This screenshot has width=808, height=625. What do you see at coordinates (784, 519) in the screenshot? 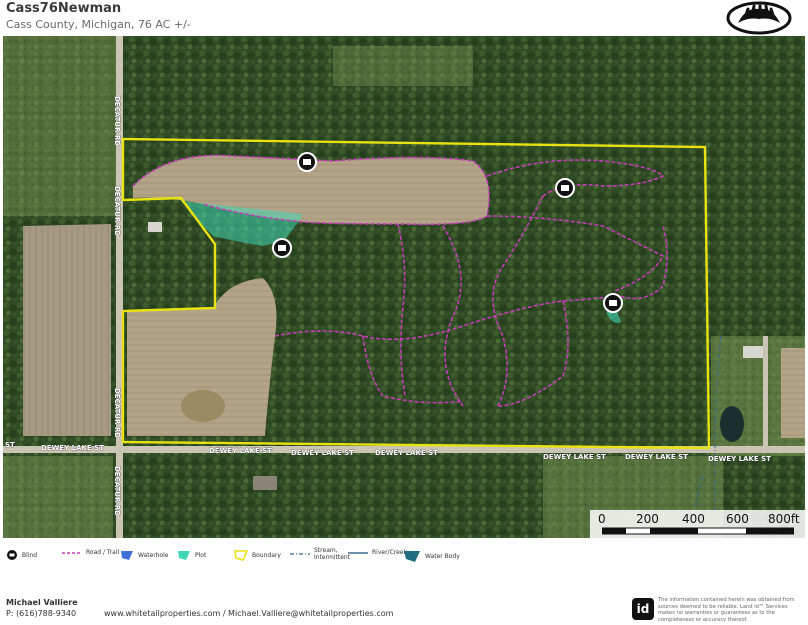
I see `scale-tick-800ft: 800ft` at bounding box center [784, 519].